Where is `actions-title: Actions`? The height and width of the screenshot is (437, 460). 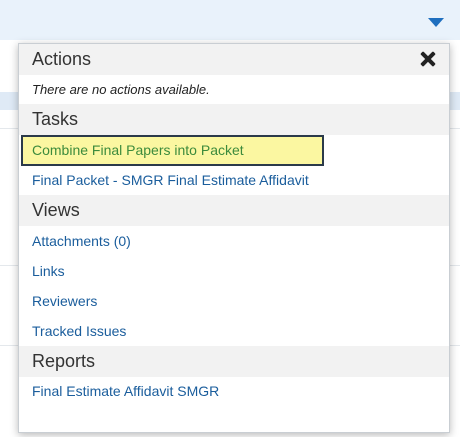
actions-title: Actions is located at coordinates (62, 59).